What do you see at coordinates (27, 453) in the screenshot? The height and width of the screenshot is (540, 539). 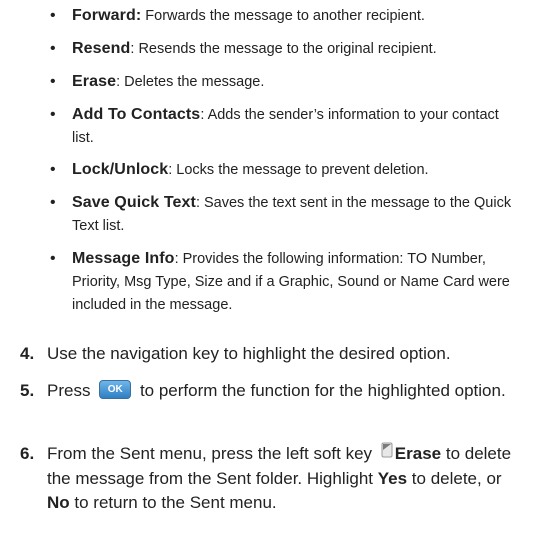 I see `step-number: 6.` at bounding box center [27, 453].